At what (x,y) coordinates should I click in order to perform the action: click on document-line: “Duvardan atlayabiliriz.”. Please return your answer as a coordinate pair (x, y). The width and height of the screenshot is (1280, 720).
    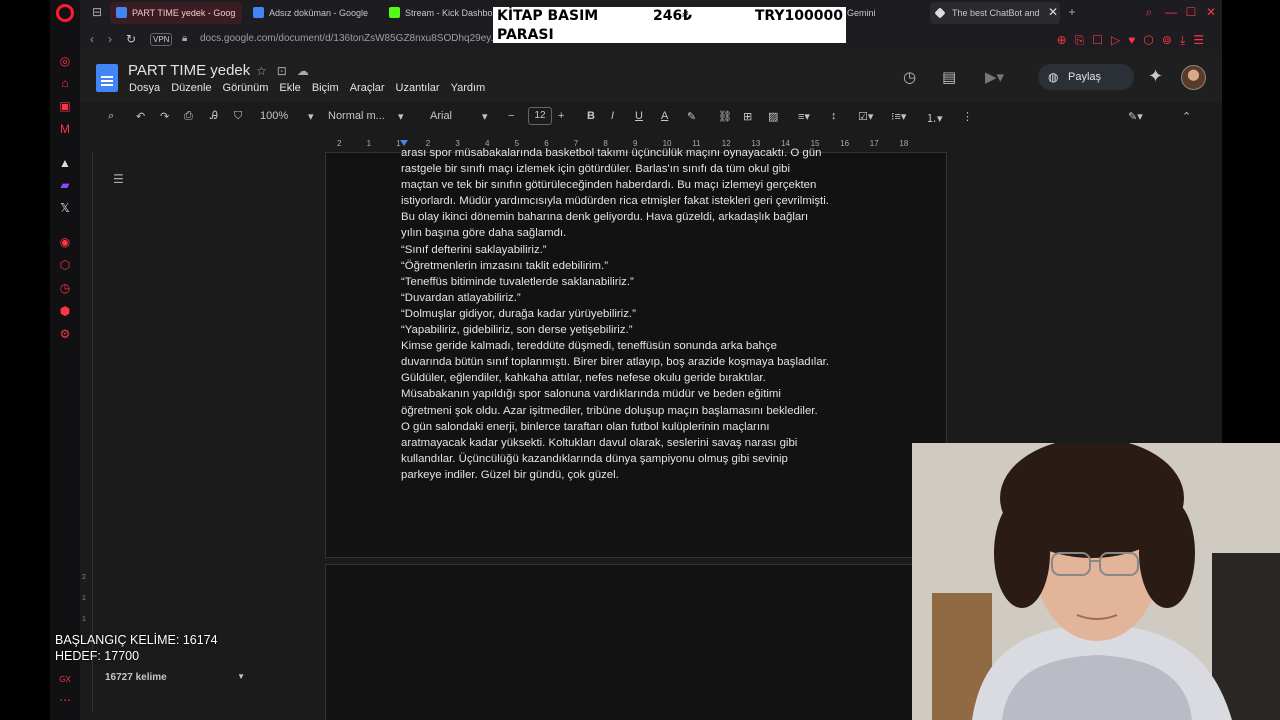
    Looking at the image, I should click on (641, 298).